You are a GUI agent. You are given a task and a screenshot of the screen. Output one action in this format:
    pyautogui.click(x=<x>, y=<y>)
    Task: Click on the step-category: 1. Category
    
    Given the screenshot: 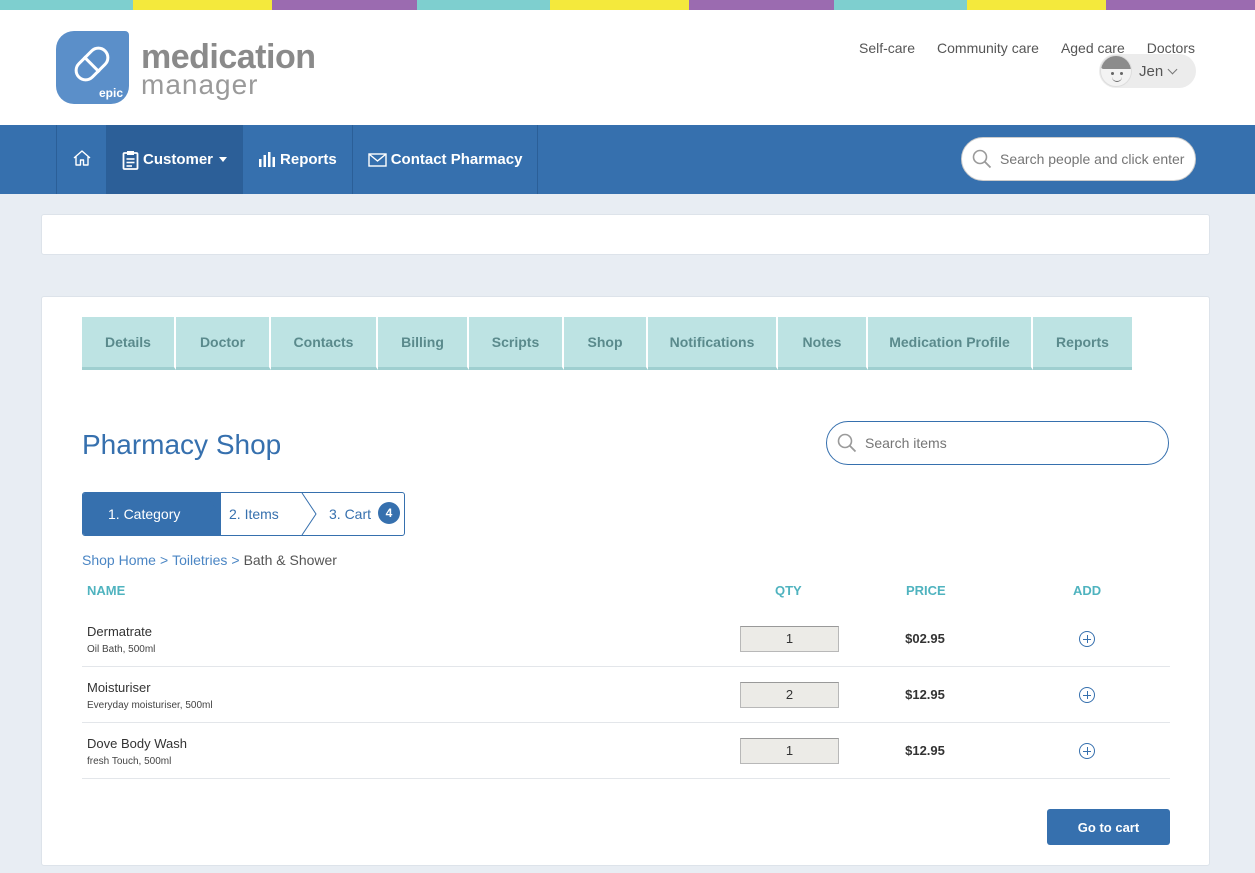 What is the action you would take?
    pyautogui.click(x=152, y=514)
    